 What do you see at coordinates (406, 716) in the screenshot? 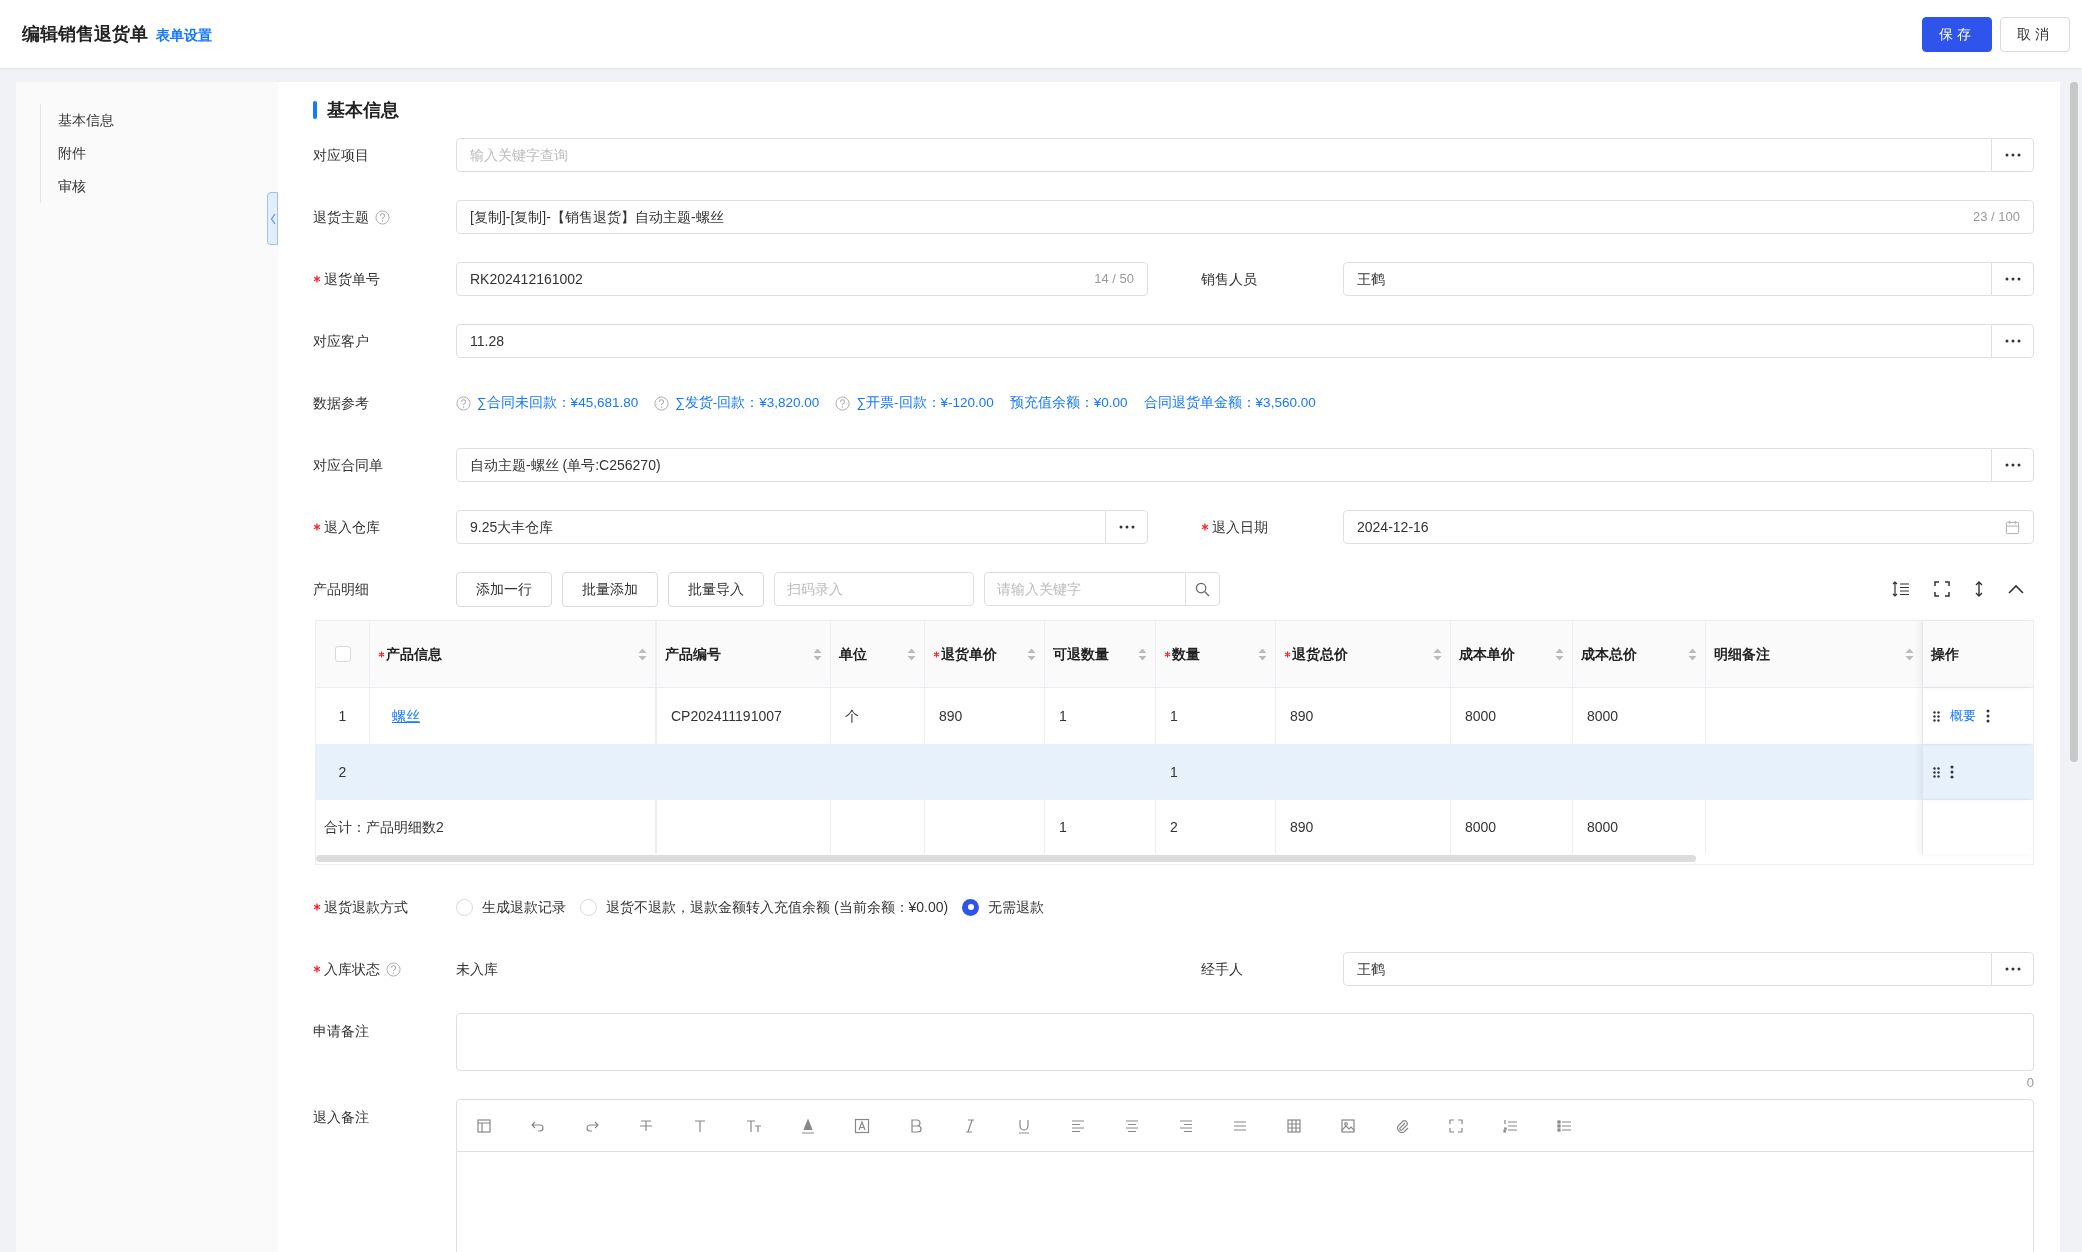
I see `product-link: 螺丝` at bounding box center [406, 716].